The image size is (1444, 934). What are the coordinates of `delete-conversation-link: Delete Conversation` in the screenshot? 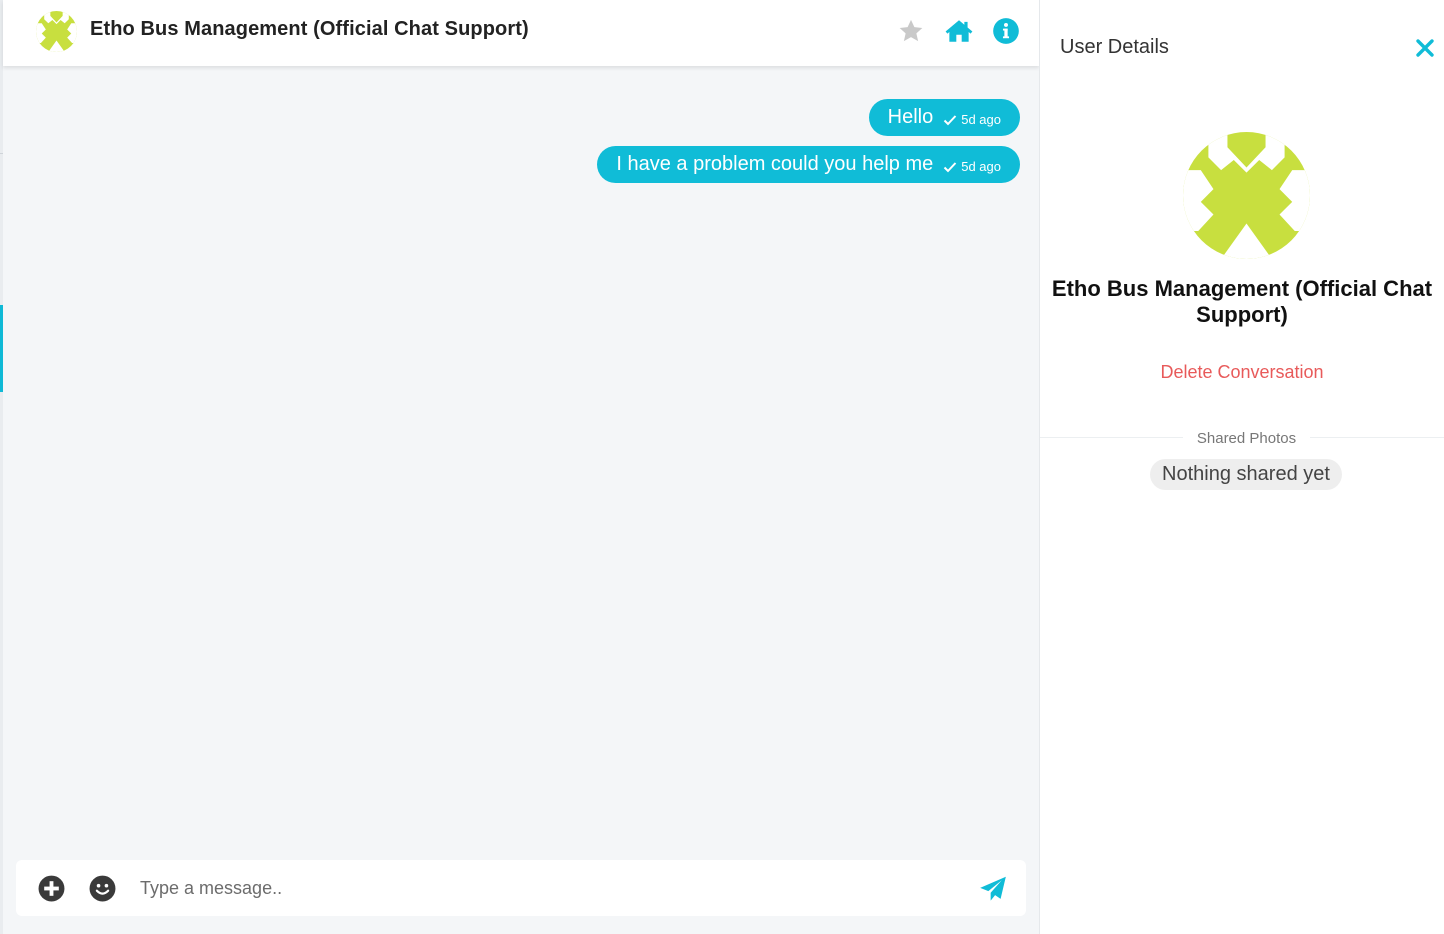 It's located at (1242, 372).